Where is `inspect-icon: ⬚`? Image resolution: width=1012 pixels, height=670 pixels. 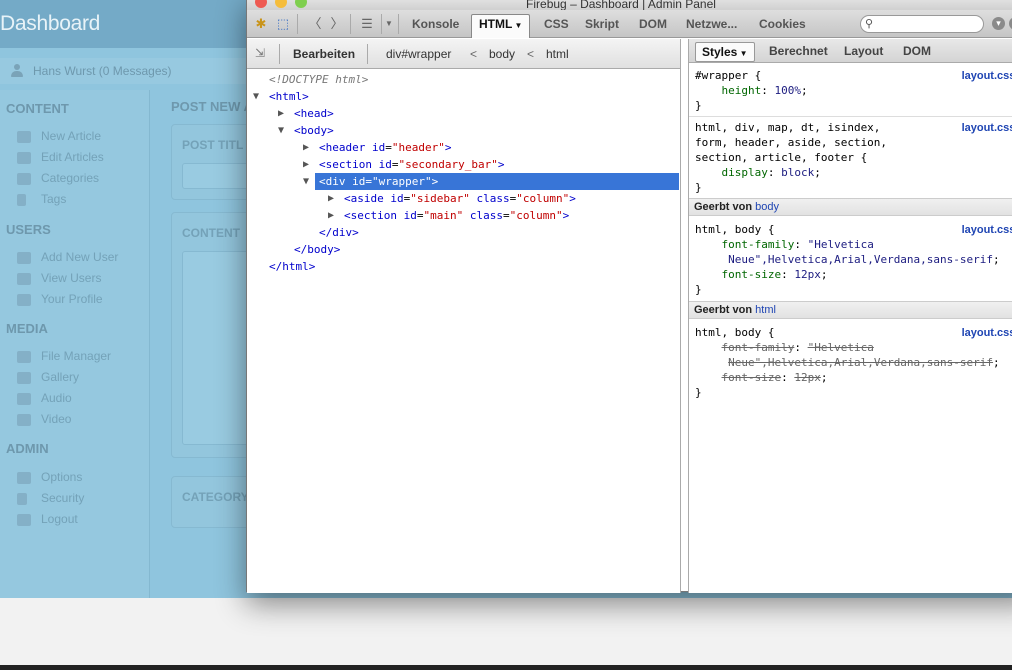 inspect-icon: ⬚ is located at coordinates (283, 24).